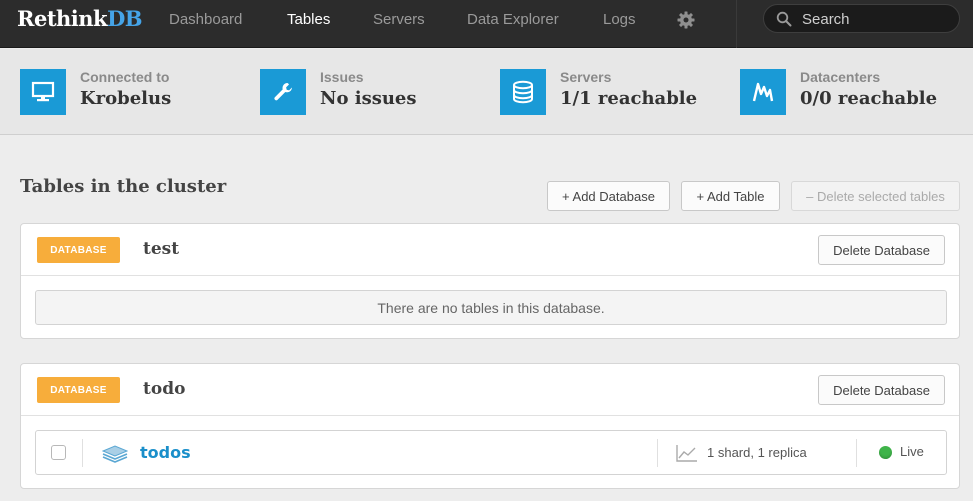  What do you see at coordinates (123, 186) in the screenshot?
I see `page-title: Tables in the cluster` at bounding box center [123, 186].